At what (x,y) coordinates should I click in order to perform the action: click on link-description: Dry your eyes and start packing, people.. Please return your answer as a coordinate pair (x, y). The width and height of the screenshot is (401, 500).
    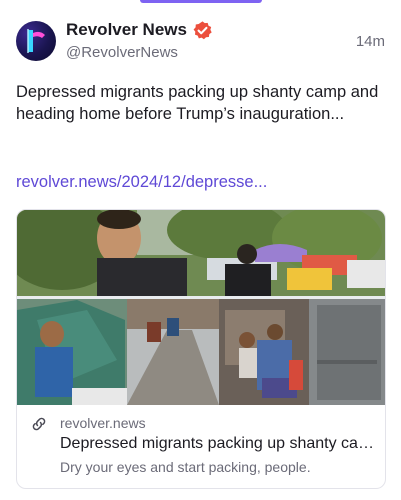
    Looking at the image, I should click on (185, 467).